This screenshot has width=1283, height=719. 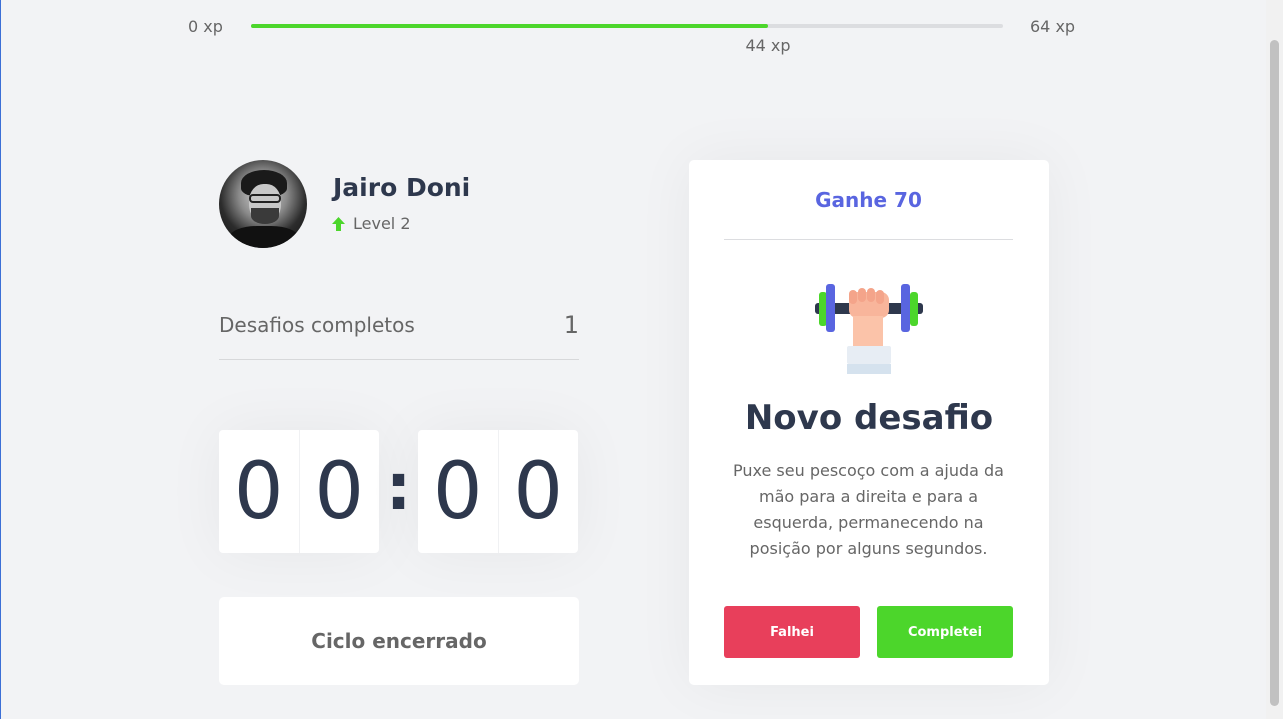 I want to click on xp-progress-fill, so click(x=509, y=26).